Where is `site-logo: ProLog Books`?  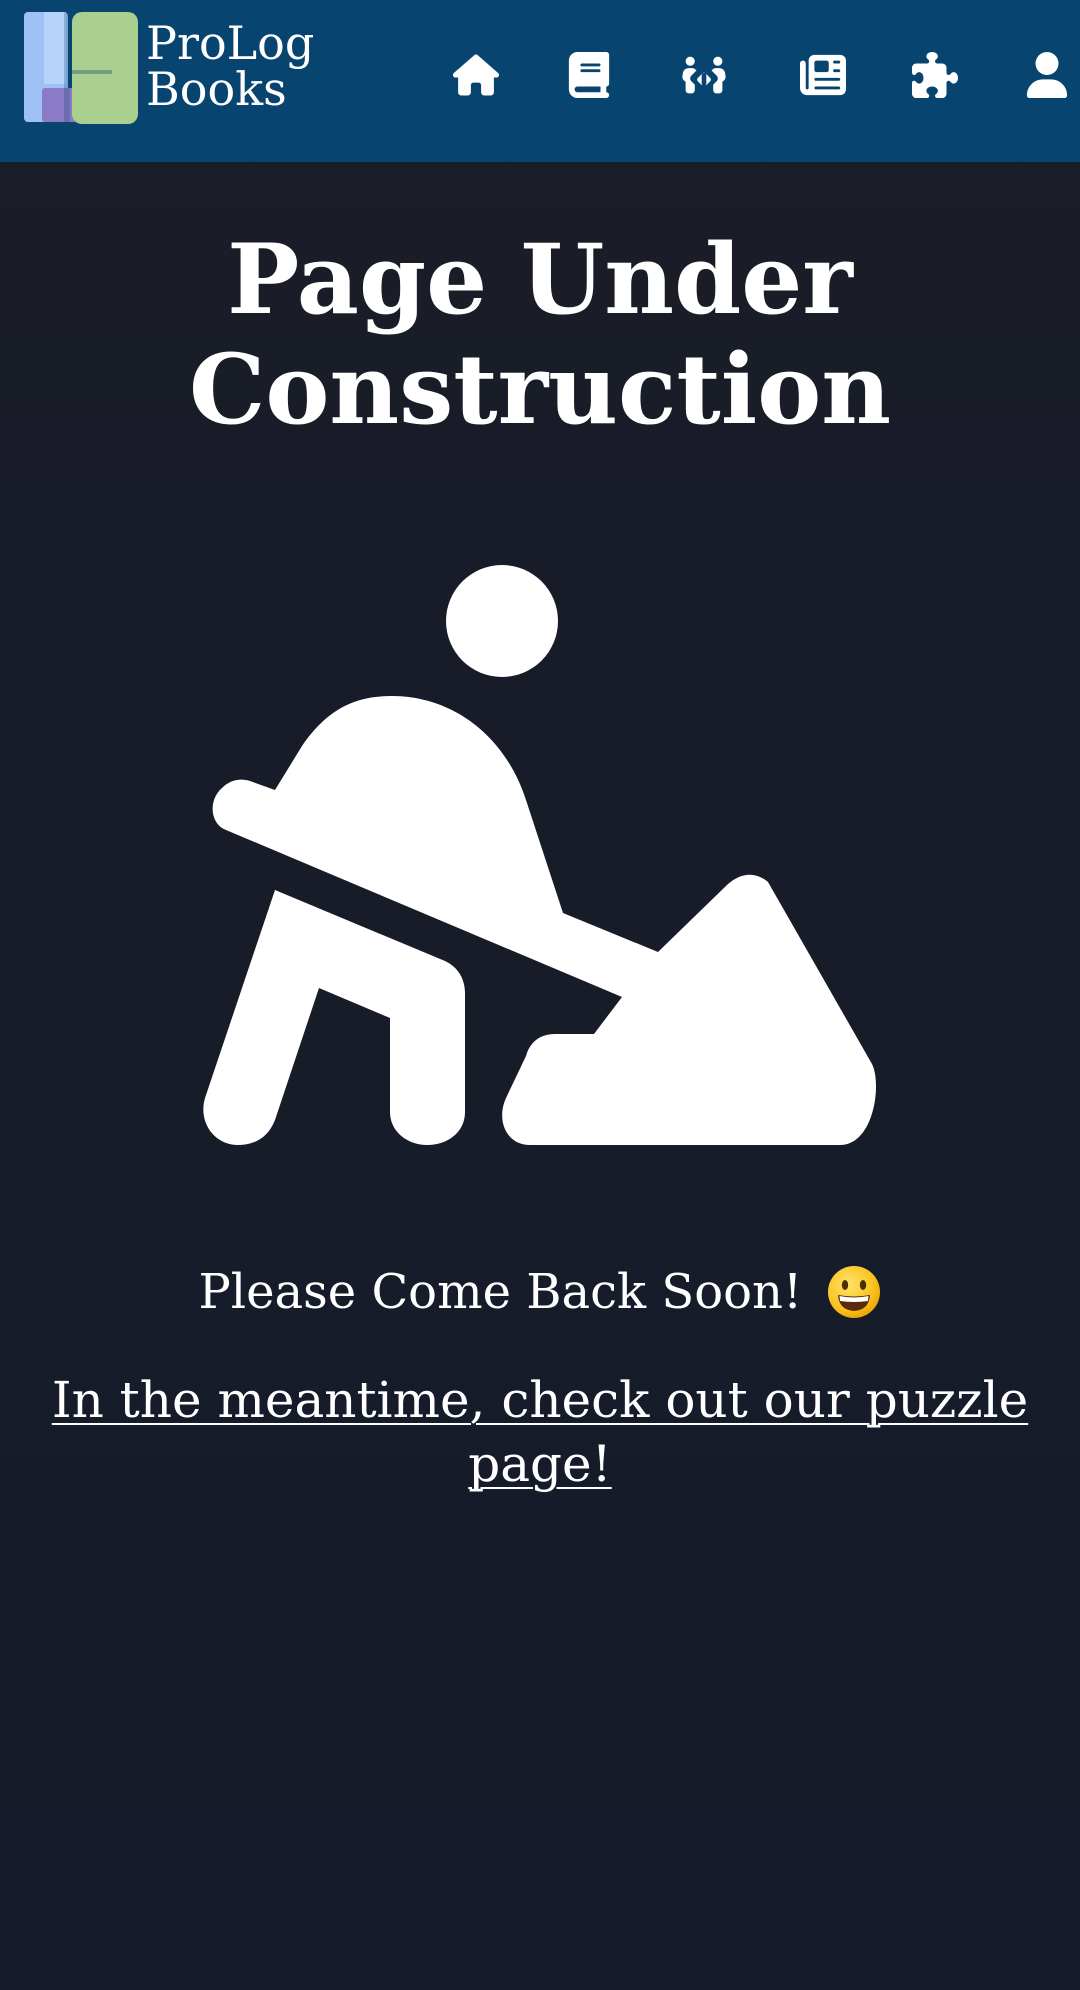 site-logo: ProLog Books is located at coordinates (174, 67).